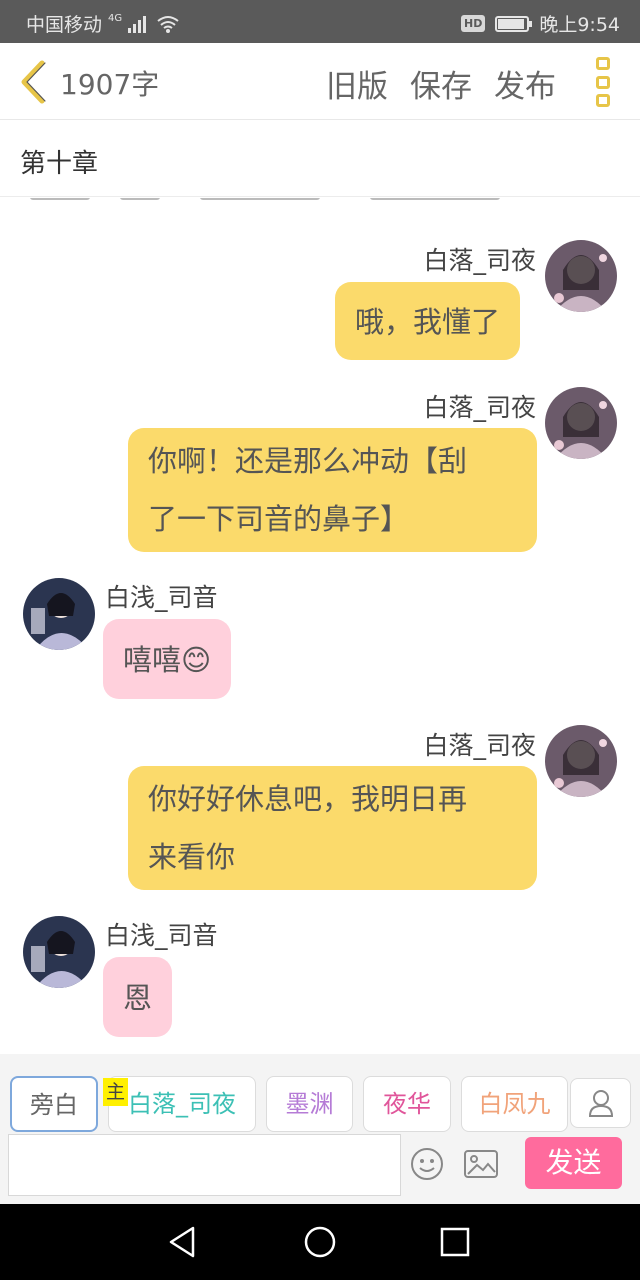  What do you see at coordinates (473, 23) in the screenshot?
I see `hd-badge: HD` at bounding box center [473, 23].